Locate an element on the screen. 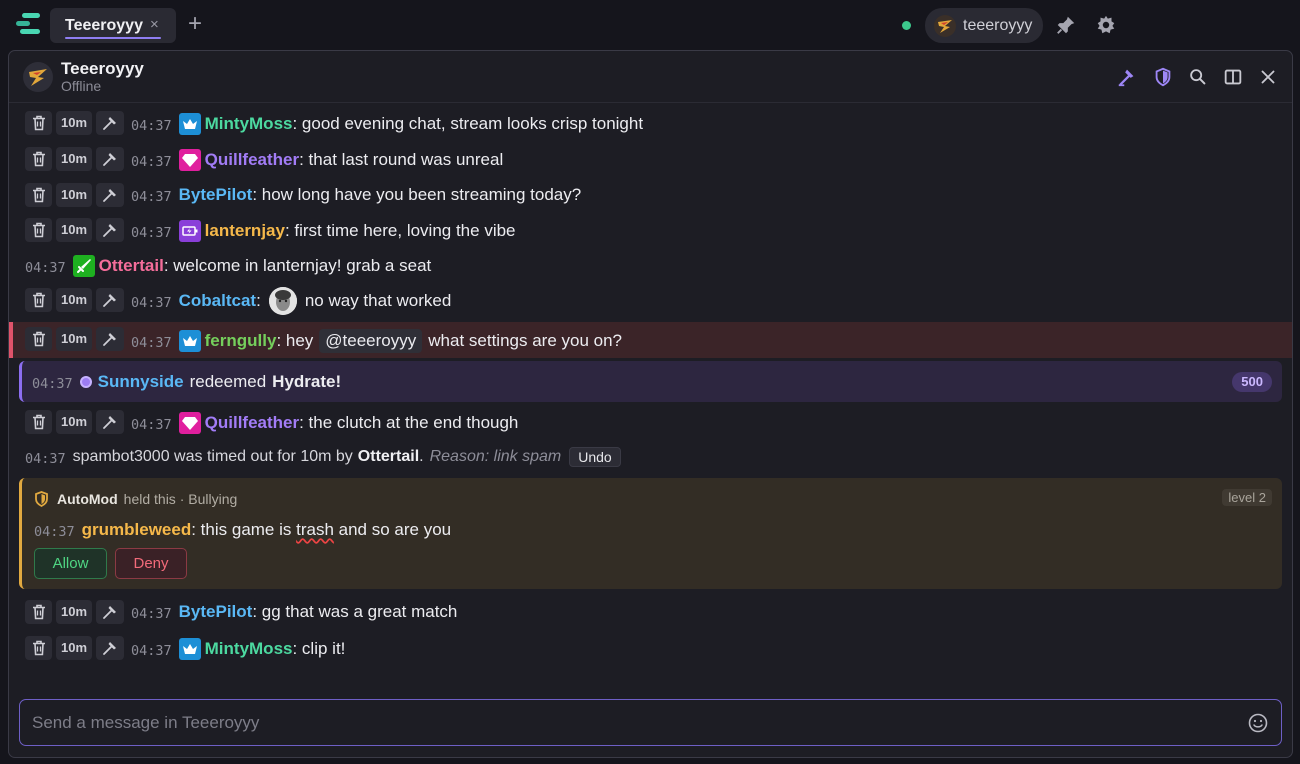 This screenshot has width=1300, height=764. moderation-mode-icon is located at coordinates (1127, 77).